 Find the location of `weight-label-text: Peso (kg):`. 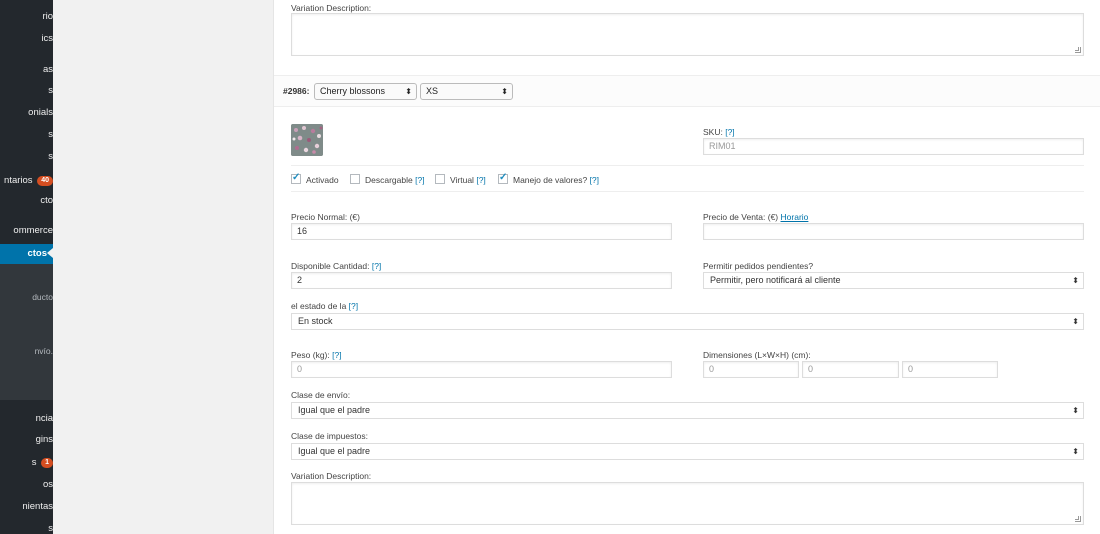

weight-label-text: Peso (kg): is located at coordinates (310, 355).